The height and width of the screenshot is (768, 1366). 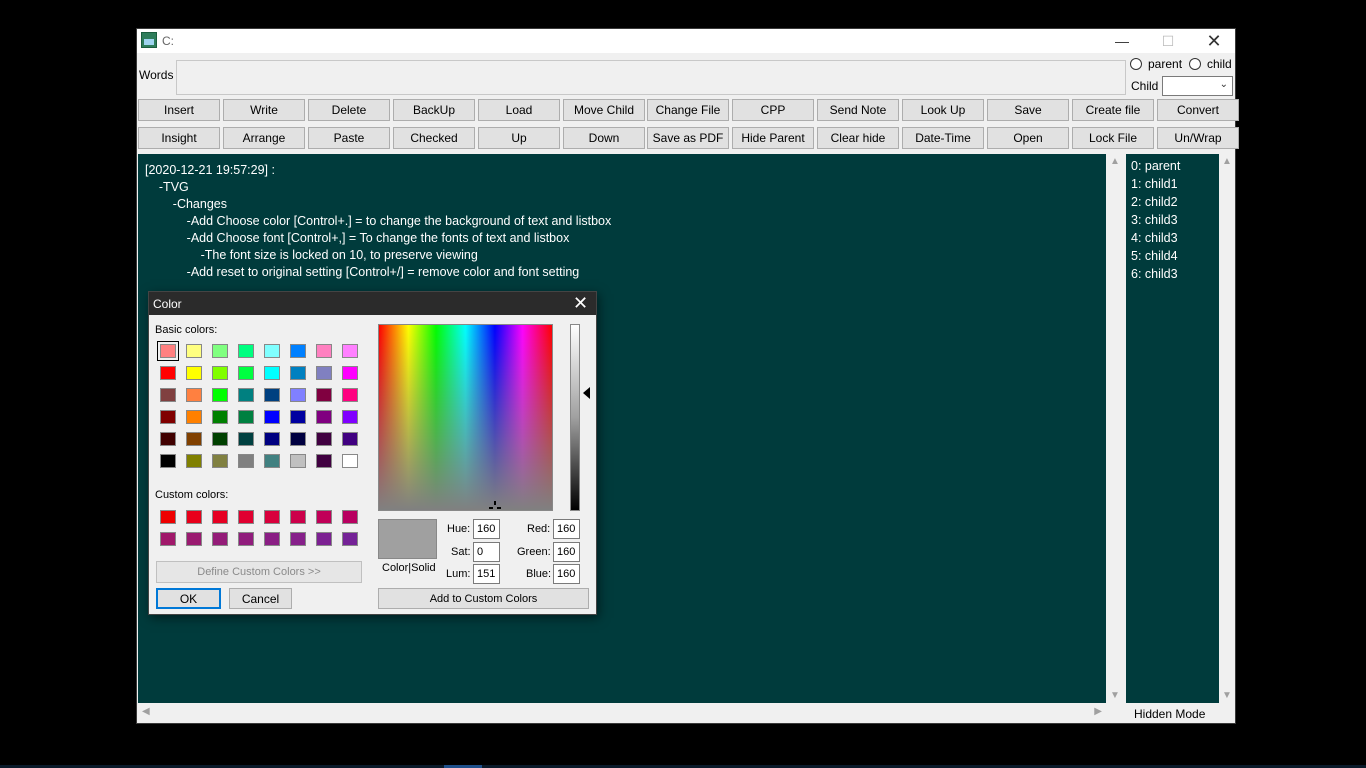 I want to click on color-spectrum, so click(x=465, y=417).